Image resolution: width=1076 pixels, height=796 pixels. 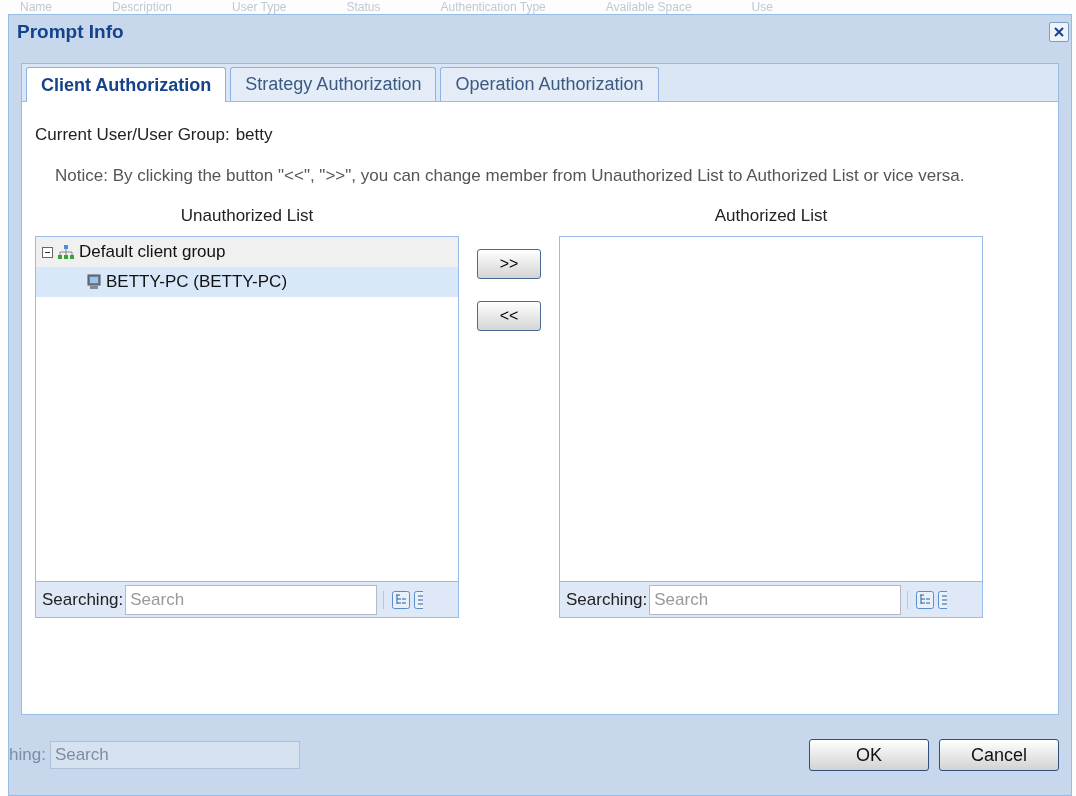 What do you see at coordinates (94, 282) in the screenshot?
I see `computer-icon` at bounding box center [94, 282].